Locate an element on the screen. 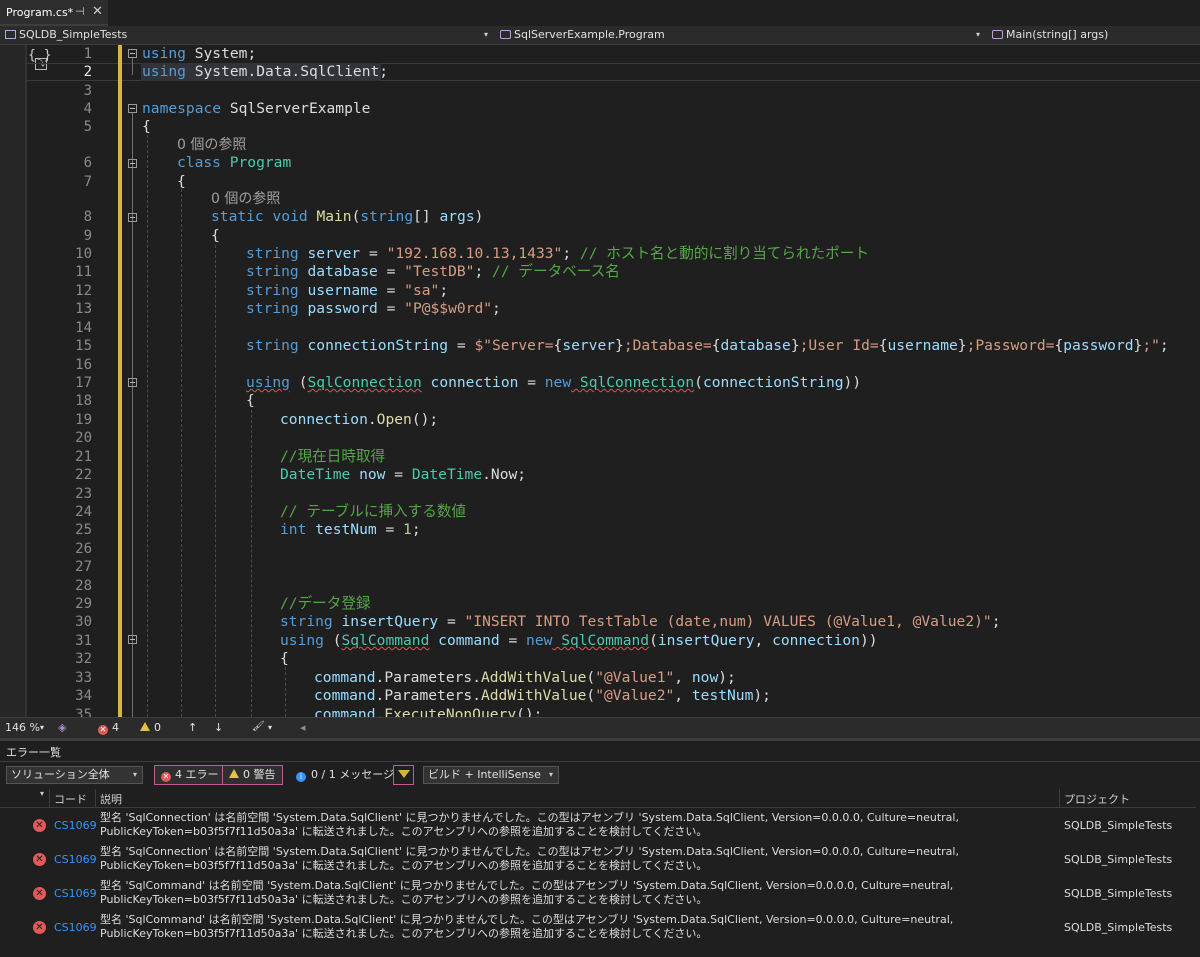 This screenshot has width=1200, height=957. line-number: 10 is located at coordinates (83, 254).